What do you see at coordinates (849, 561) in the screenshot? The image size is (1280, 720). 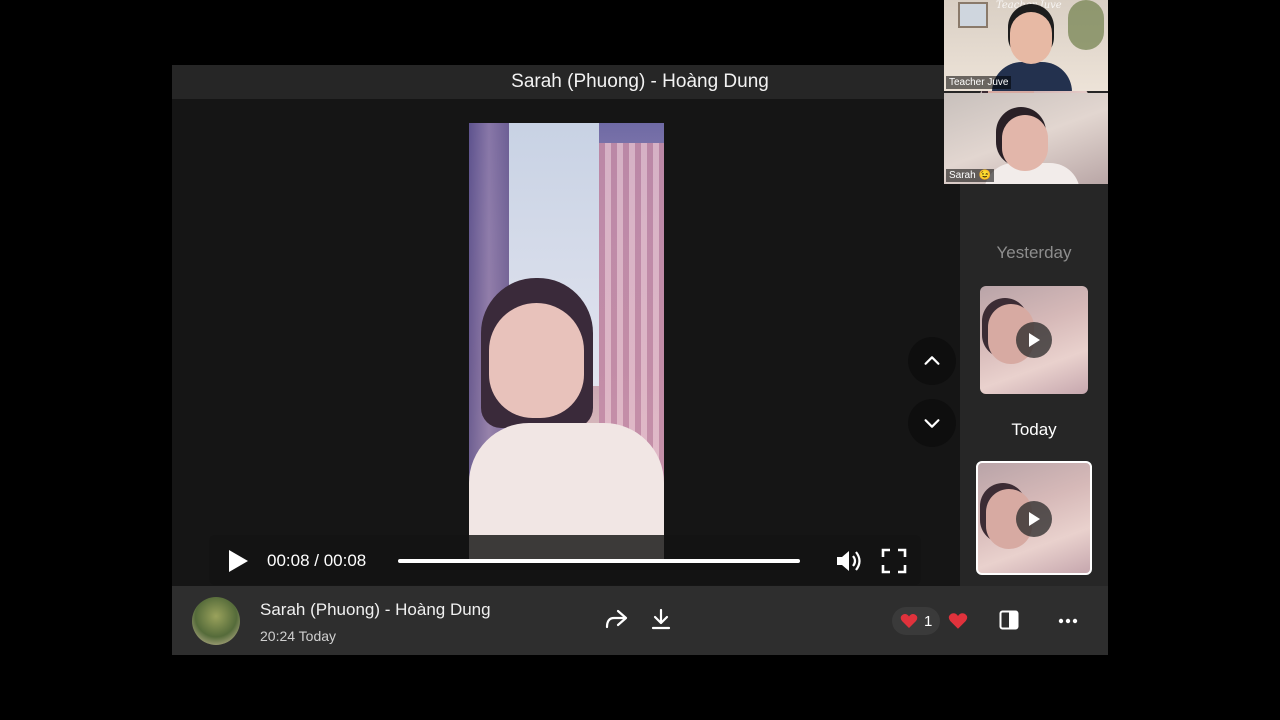 I see `volume-icon` at bounding box center [849, 561].